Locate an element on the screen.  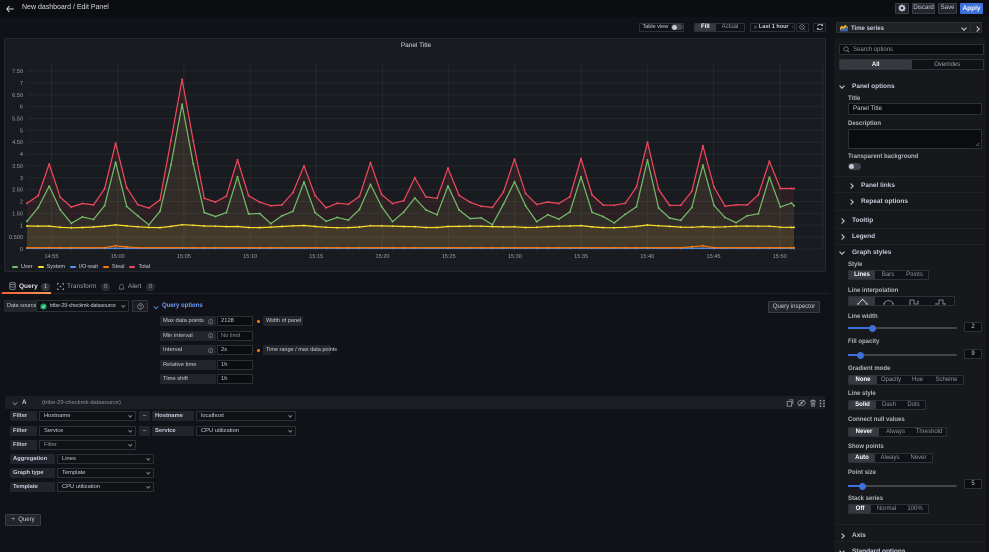
svg-text: 15:00 is located at coordinates (118, 257).